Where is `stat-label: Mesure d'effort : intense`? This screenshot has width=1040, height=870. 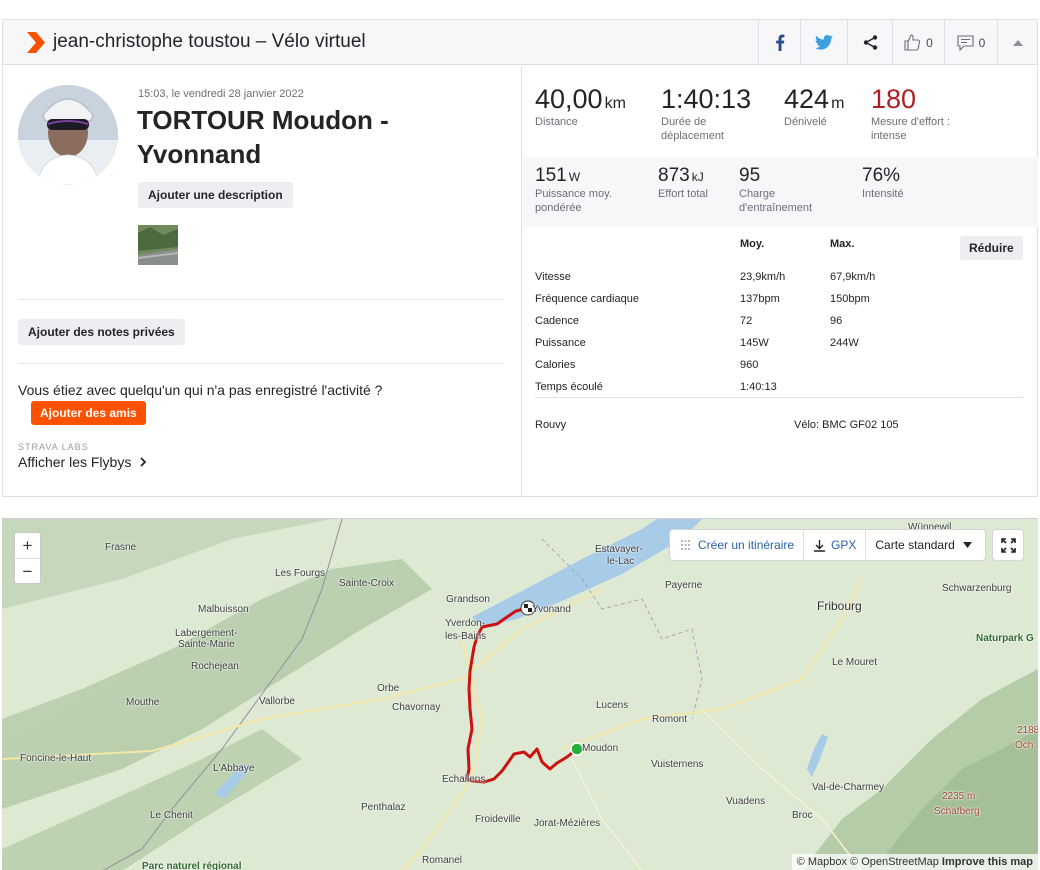
stat-label: Mesure d'effort : intense is located at coordinates (910, 129).